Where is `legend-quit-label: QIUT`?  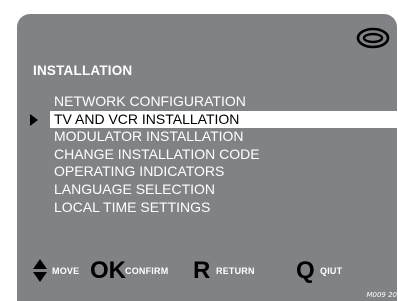
legend-quit-label: QIUT is located at coordinates (331, 271).